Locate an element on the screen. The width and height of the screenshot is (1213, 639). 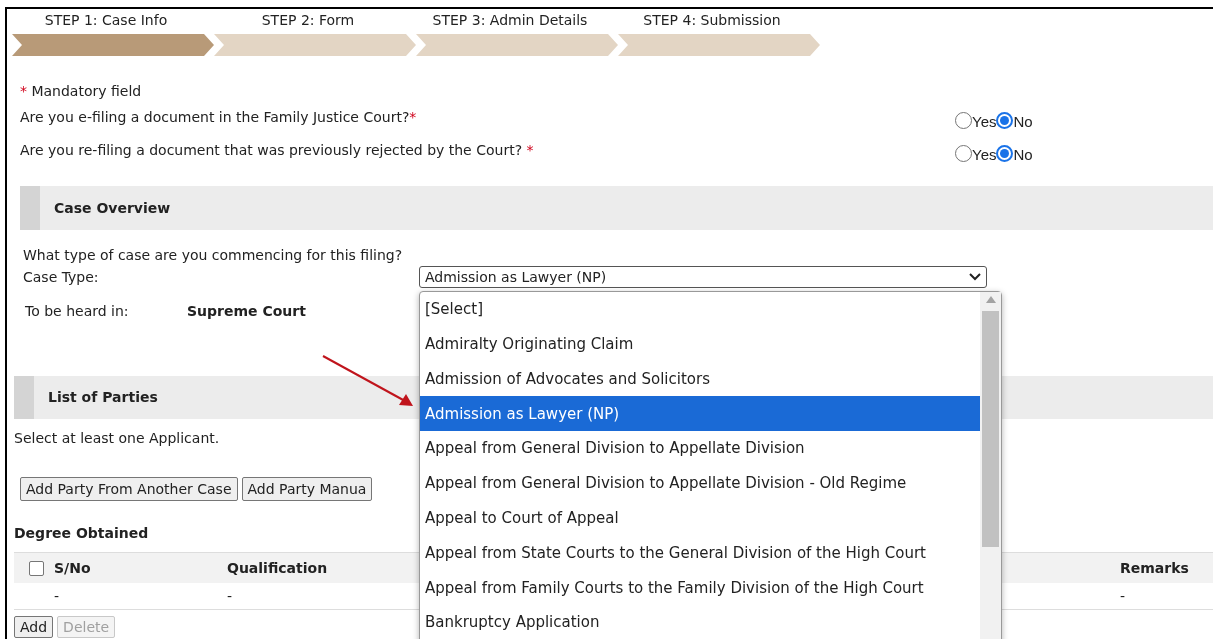
step-label: STEP 3: Admin Details is located at coordinates (510, 20).